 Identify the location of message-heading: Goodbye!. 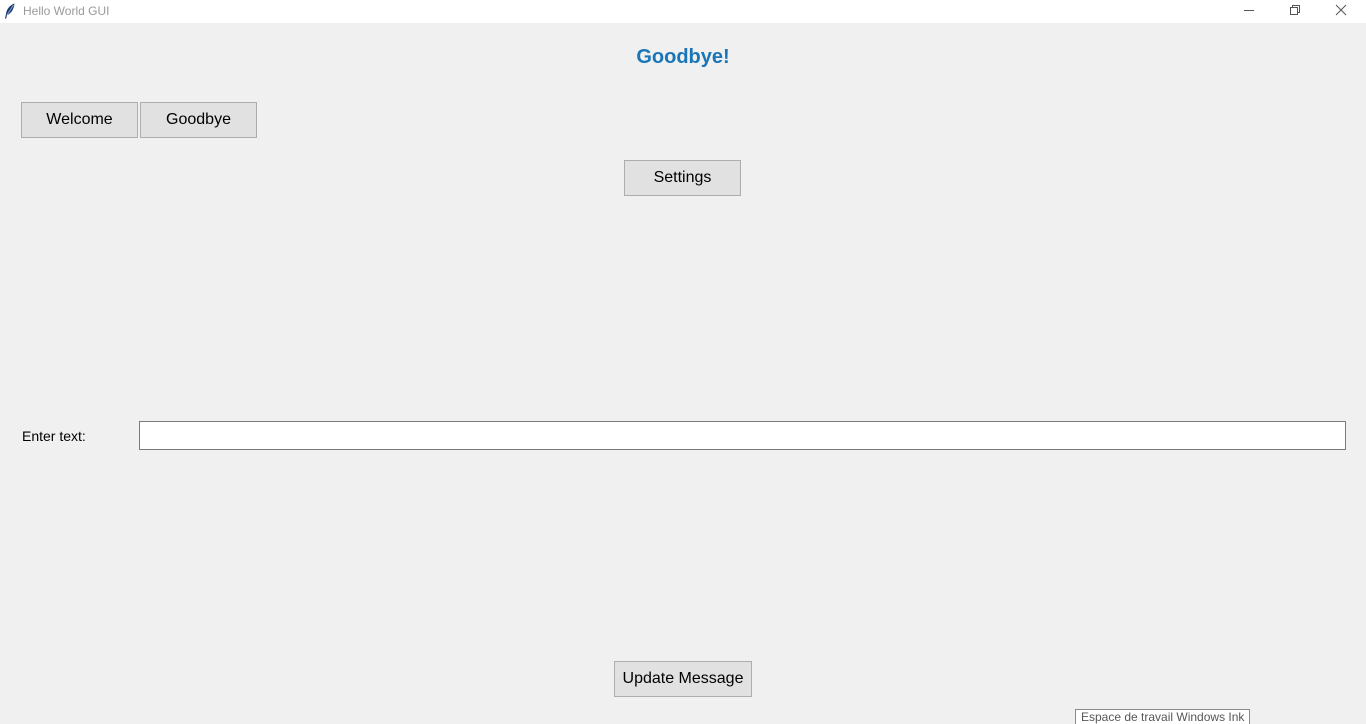
(683, 57).